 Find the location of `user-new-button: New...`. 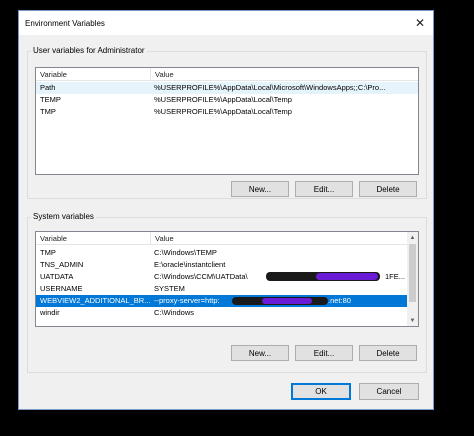

user-new-button: New... is located at coordinates (260, 189).